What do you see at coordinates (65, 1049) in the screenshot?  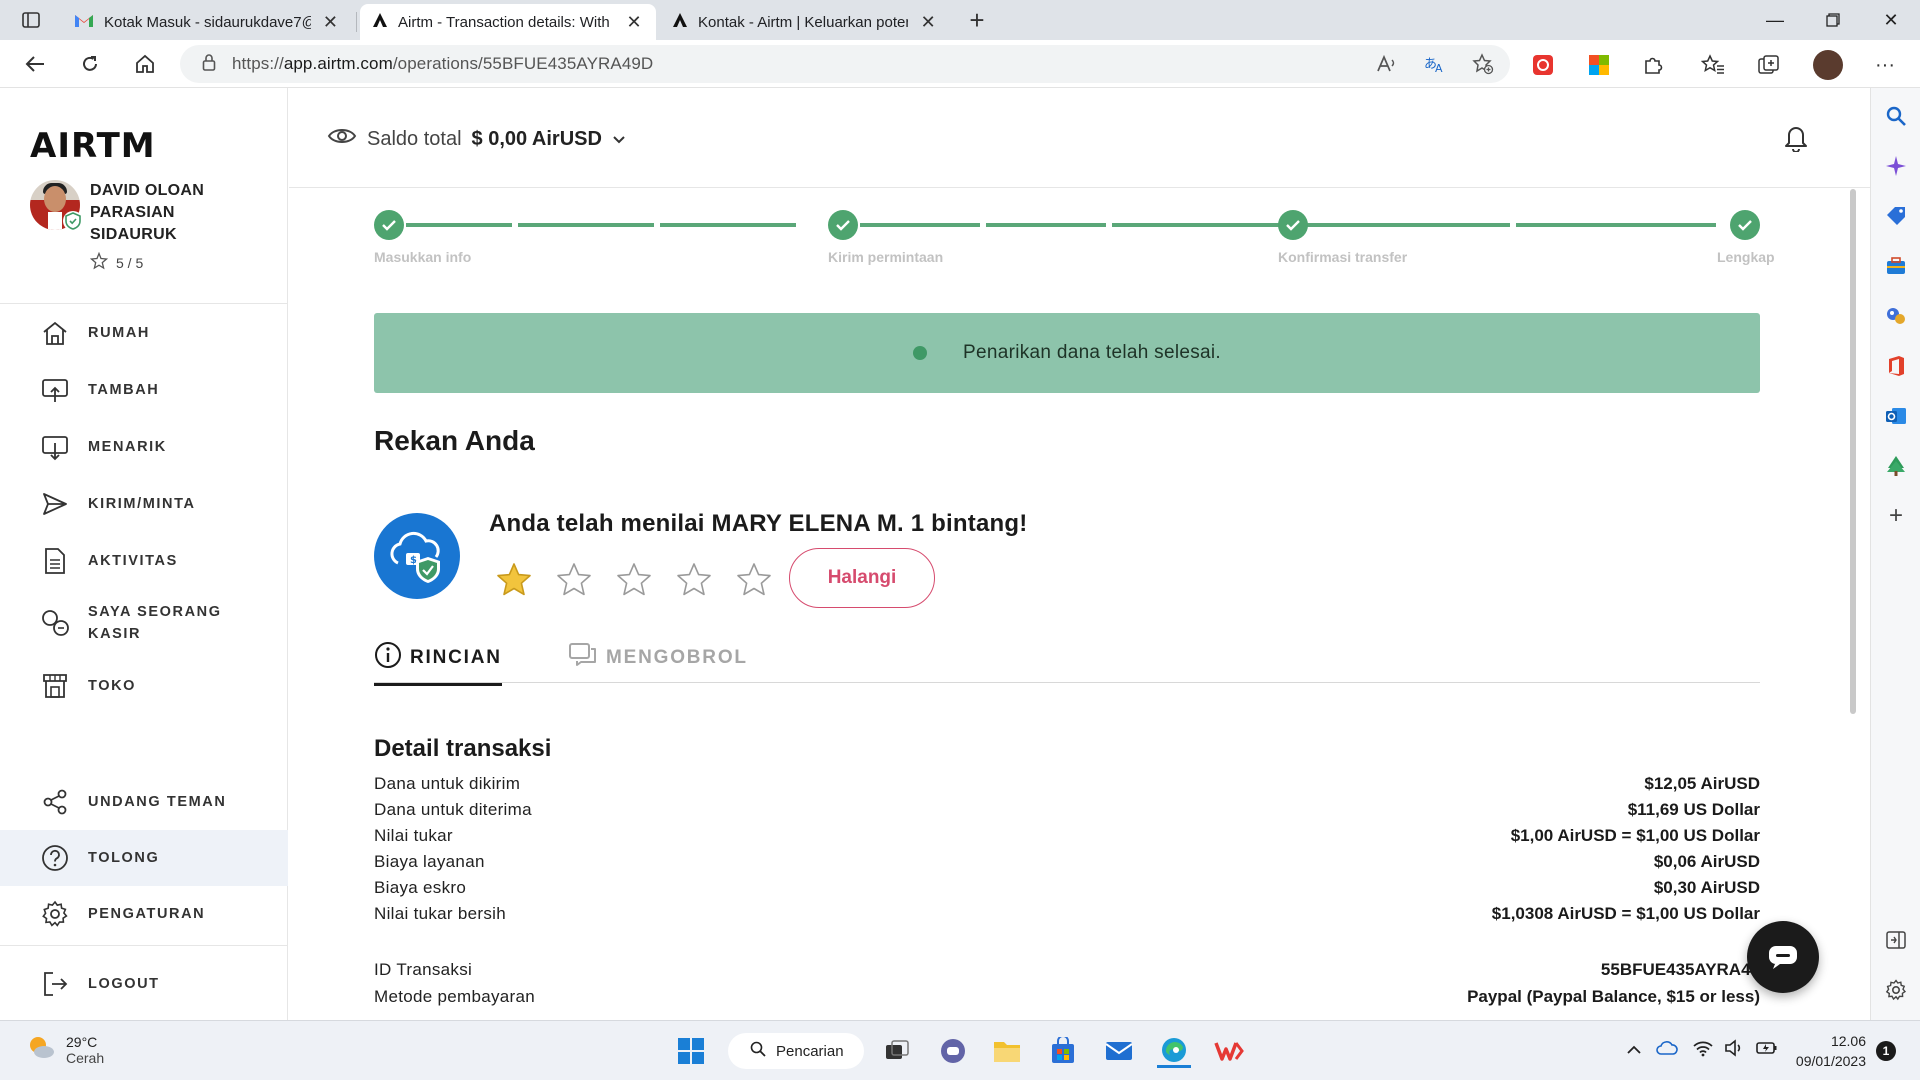 I see `weather-widget: 29°C Cerah` at bounding box center [65, 1049].